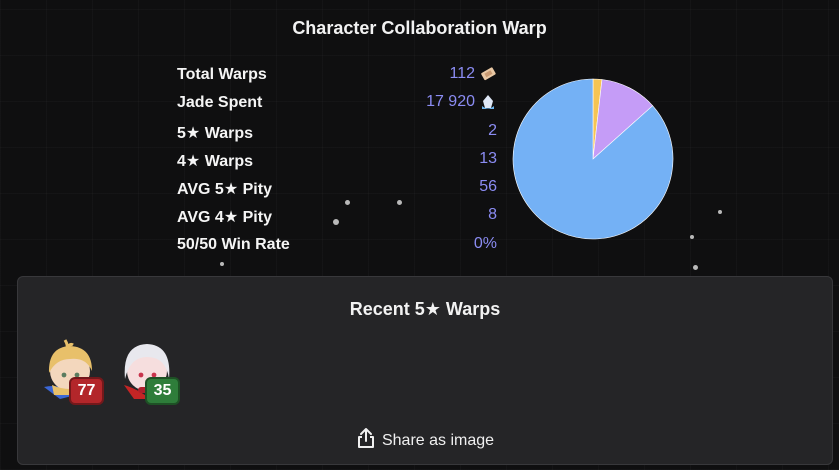 This screenshot has height=470, width=839. Describe the element at coordinates (222, 74) in the screenshot. I see `stat-label: Total Warps` at that location.